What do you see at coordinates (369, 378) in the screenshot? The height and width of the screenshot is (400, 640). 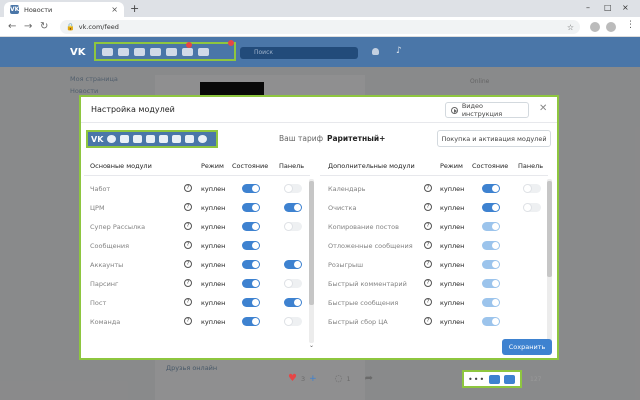 I see `share-arrow-icon: ➦` at bounding box center [369, 378].